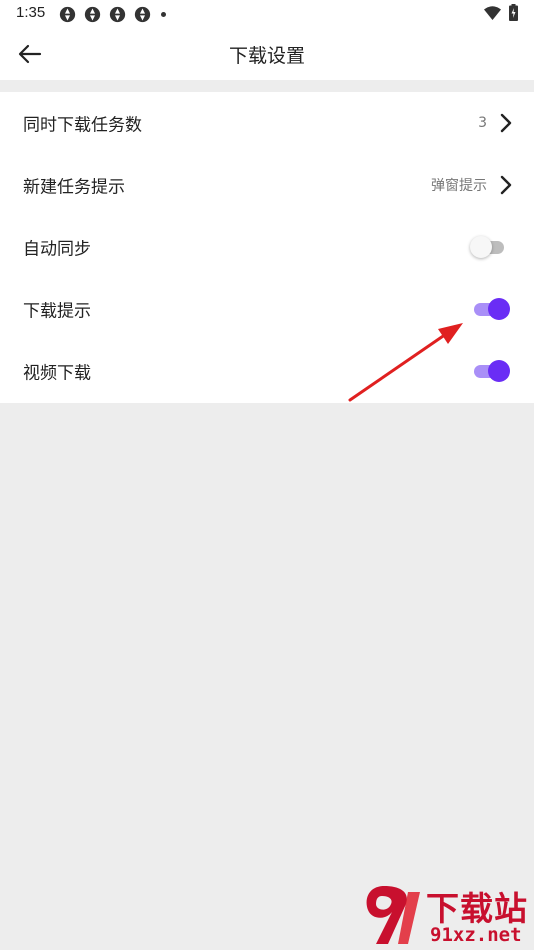 The height and width of the screenshot is (950, 534). What do you see at coordinates (31, 12) in the screenshot?
I see `status-time: 1:35` at bounding box center [31, 12].